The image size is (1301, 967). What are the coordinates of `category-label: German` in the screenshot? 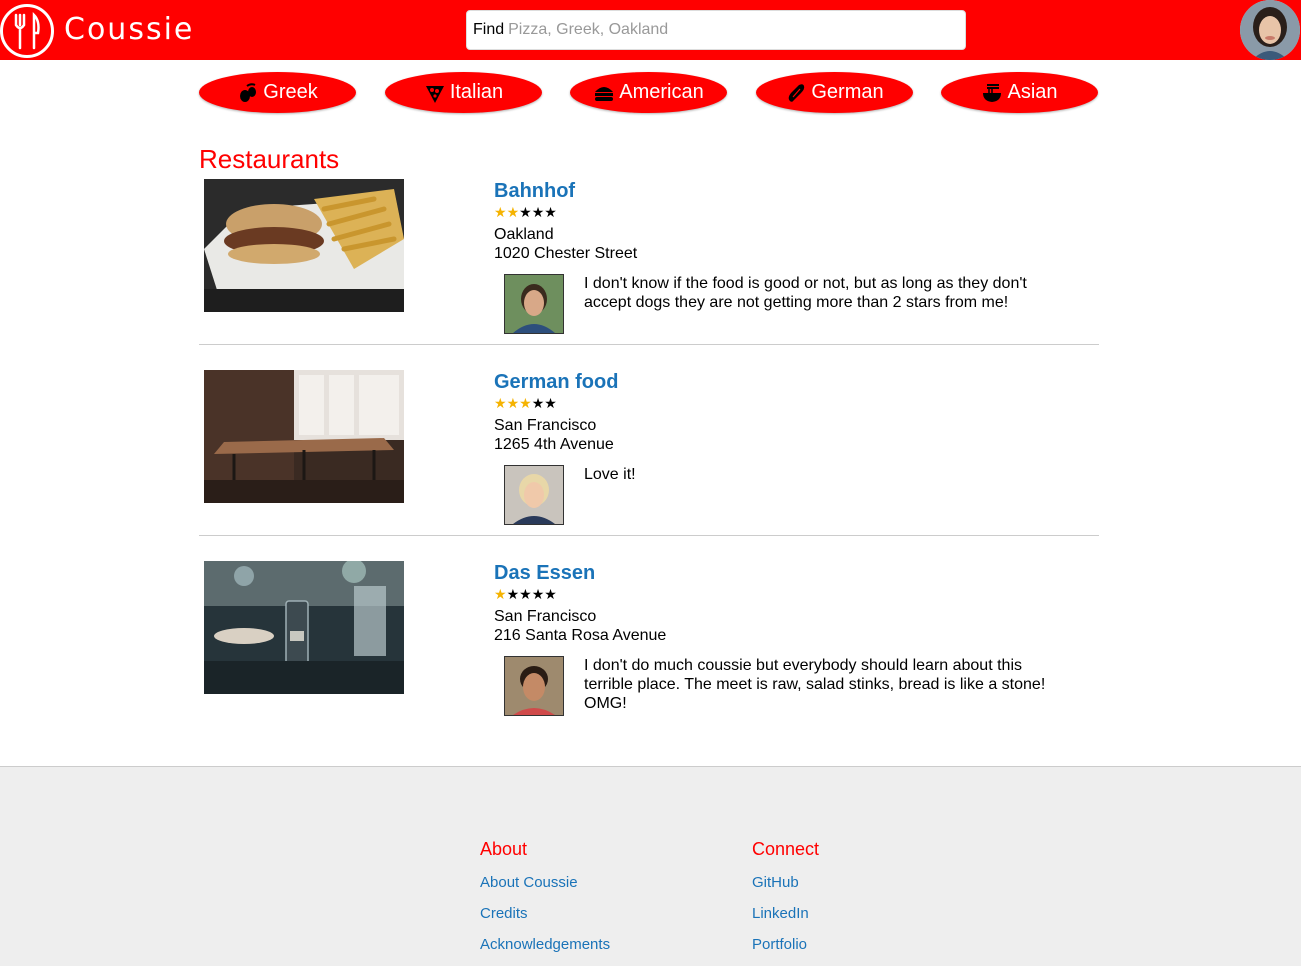 It's located at (847, 92).